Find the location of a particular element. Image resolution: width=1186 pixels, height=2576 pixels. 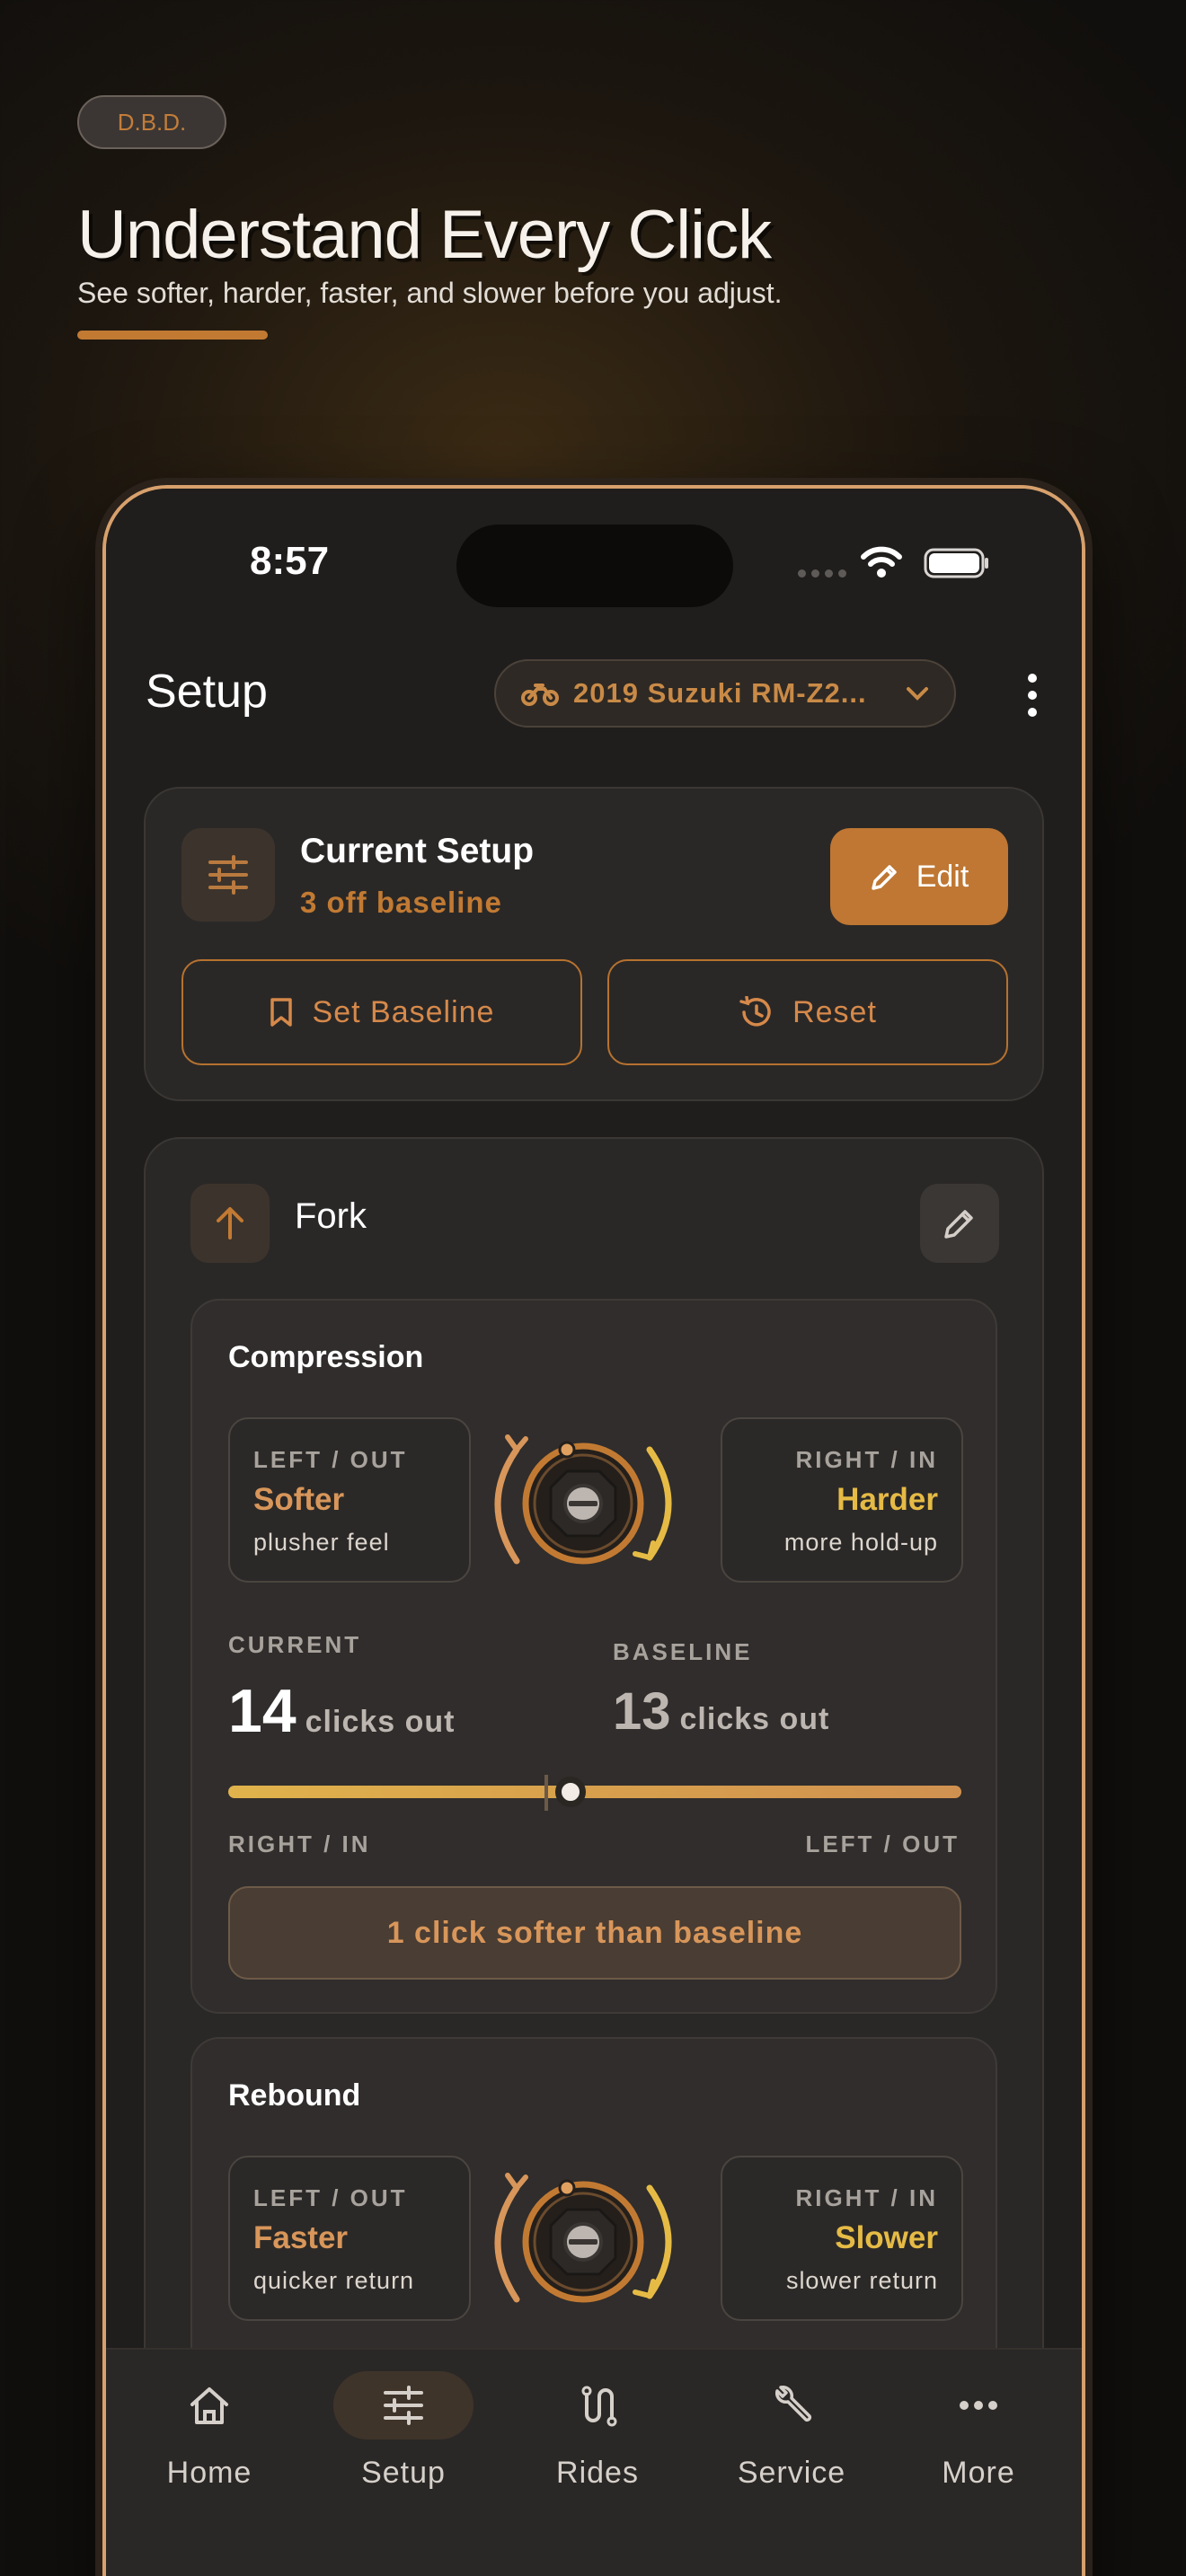

route-icon is located at coordinates (599, 2406).